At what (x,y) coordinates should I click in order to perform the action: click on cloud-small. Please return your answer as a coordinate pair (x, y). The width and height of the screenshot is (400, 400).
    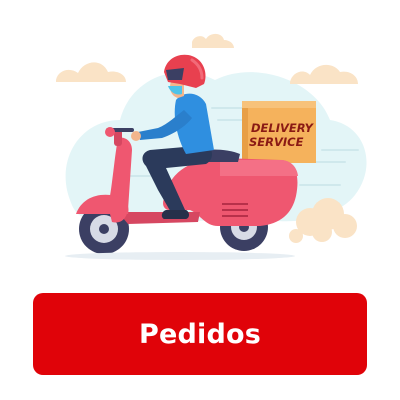
    Looking at the image, I should click on (213, 40).